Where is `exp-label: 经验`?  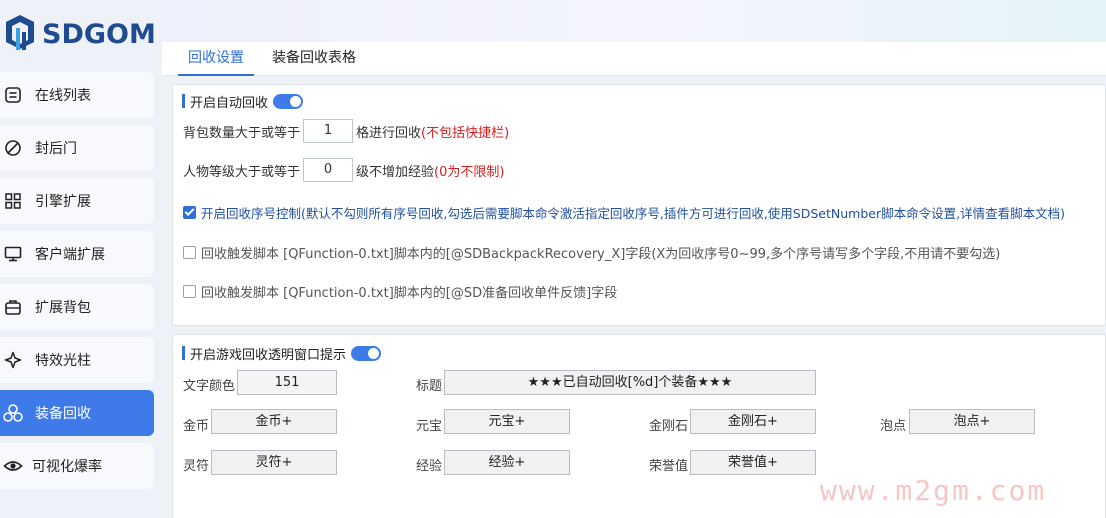 exp-label: 经验 is located at coordinates (429, 466).